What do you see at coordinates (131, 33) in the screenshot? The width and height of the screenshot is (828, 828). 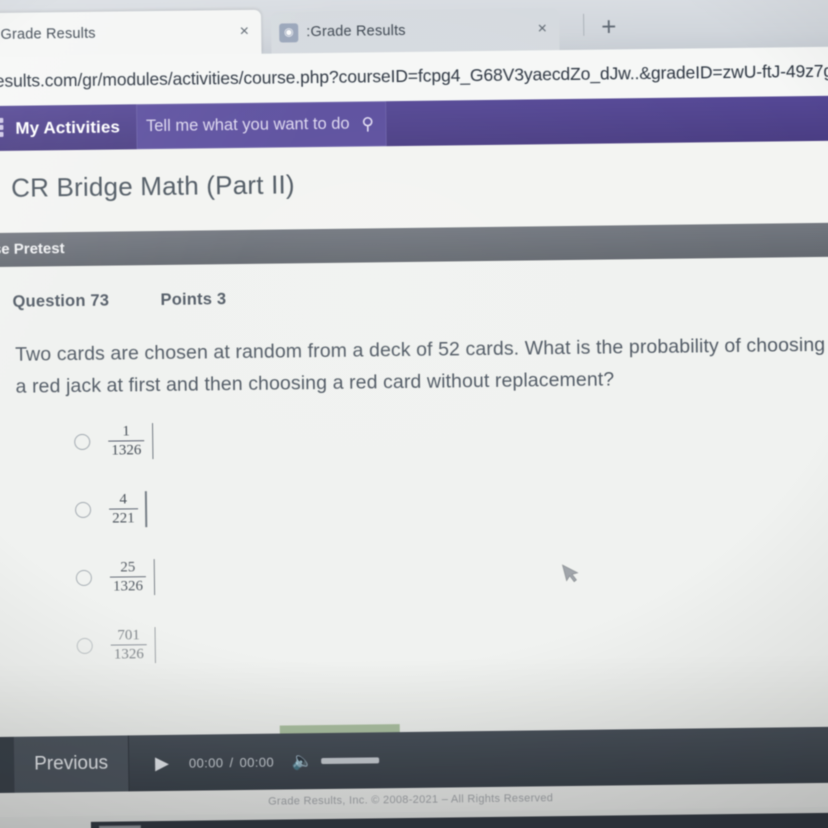 I see `browser-tab-1: ◉ :Grade Results ×` at bounding box center [131, 33].